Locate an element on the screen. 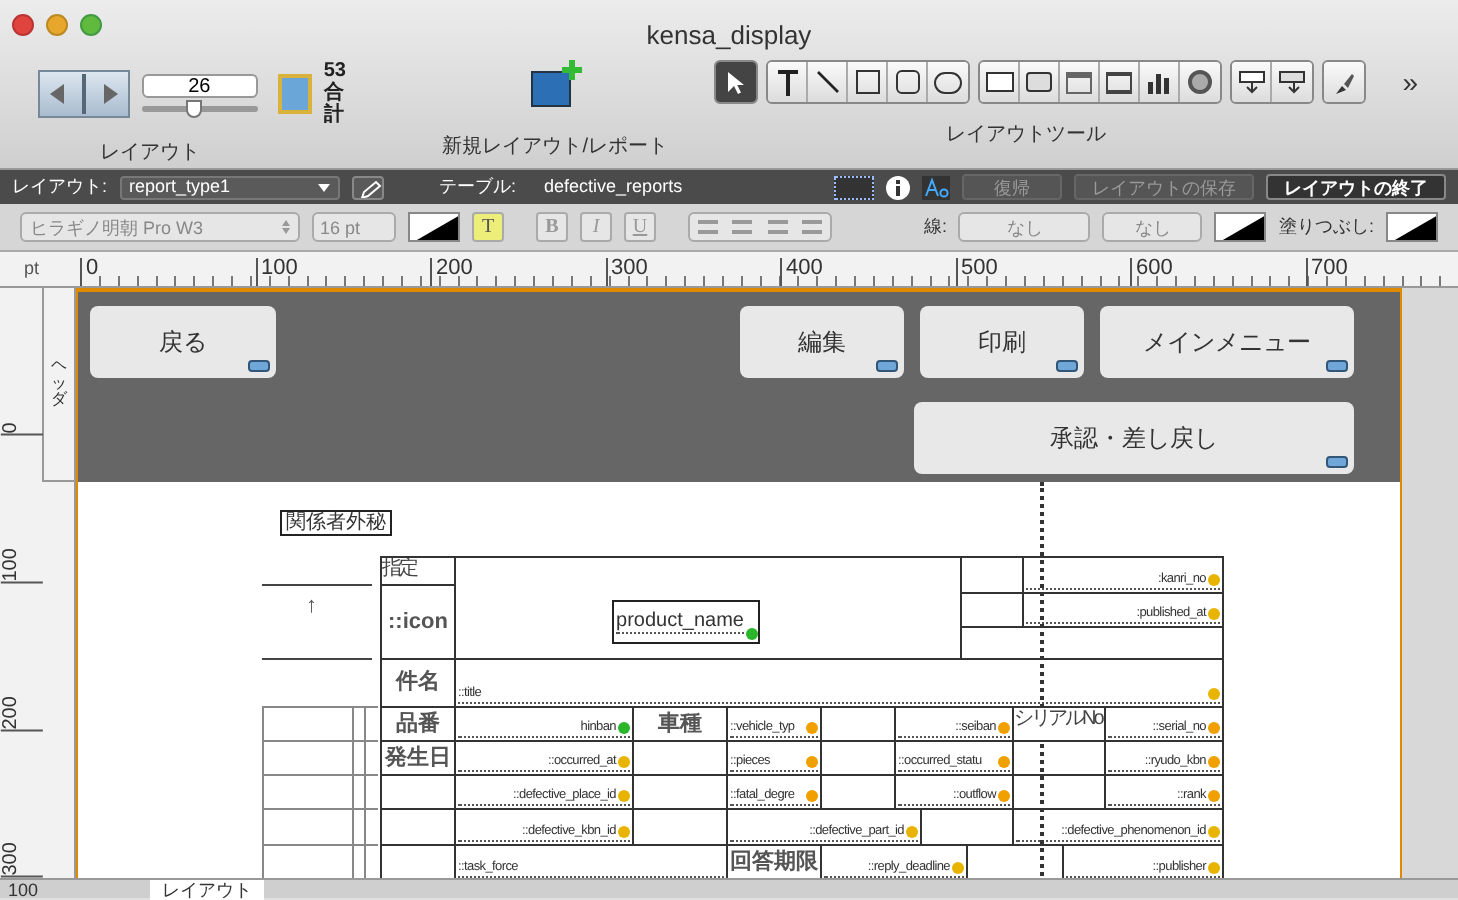 The image size is (1458, 900). text-tool-icon is located at coordinates (787, 82).